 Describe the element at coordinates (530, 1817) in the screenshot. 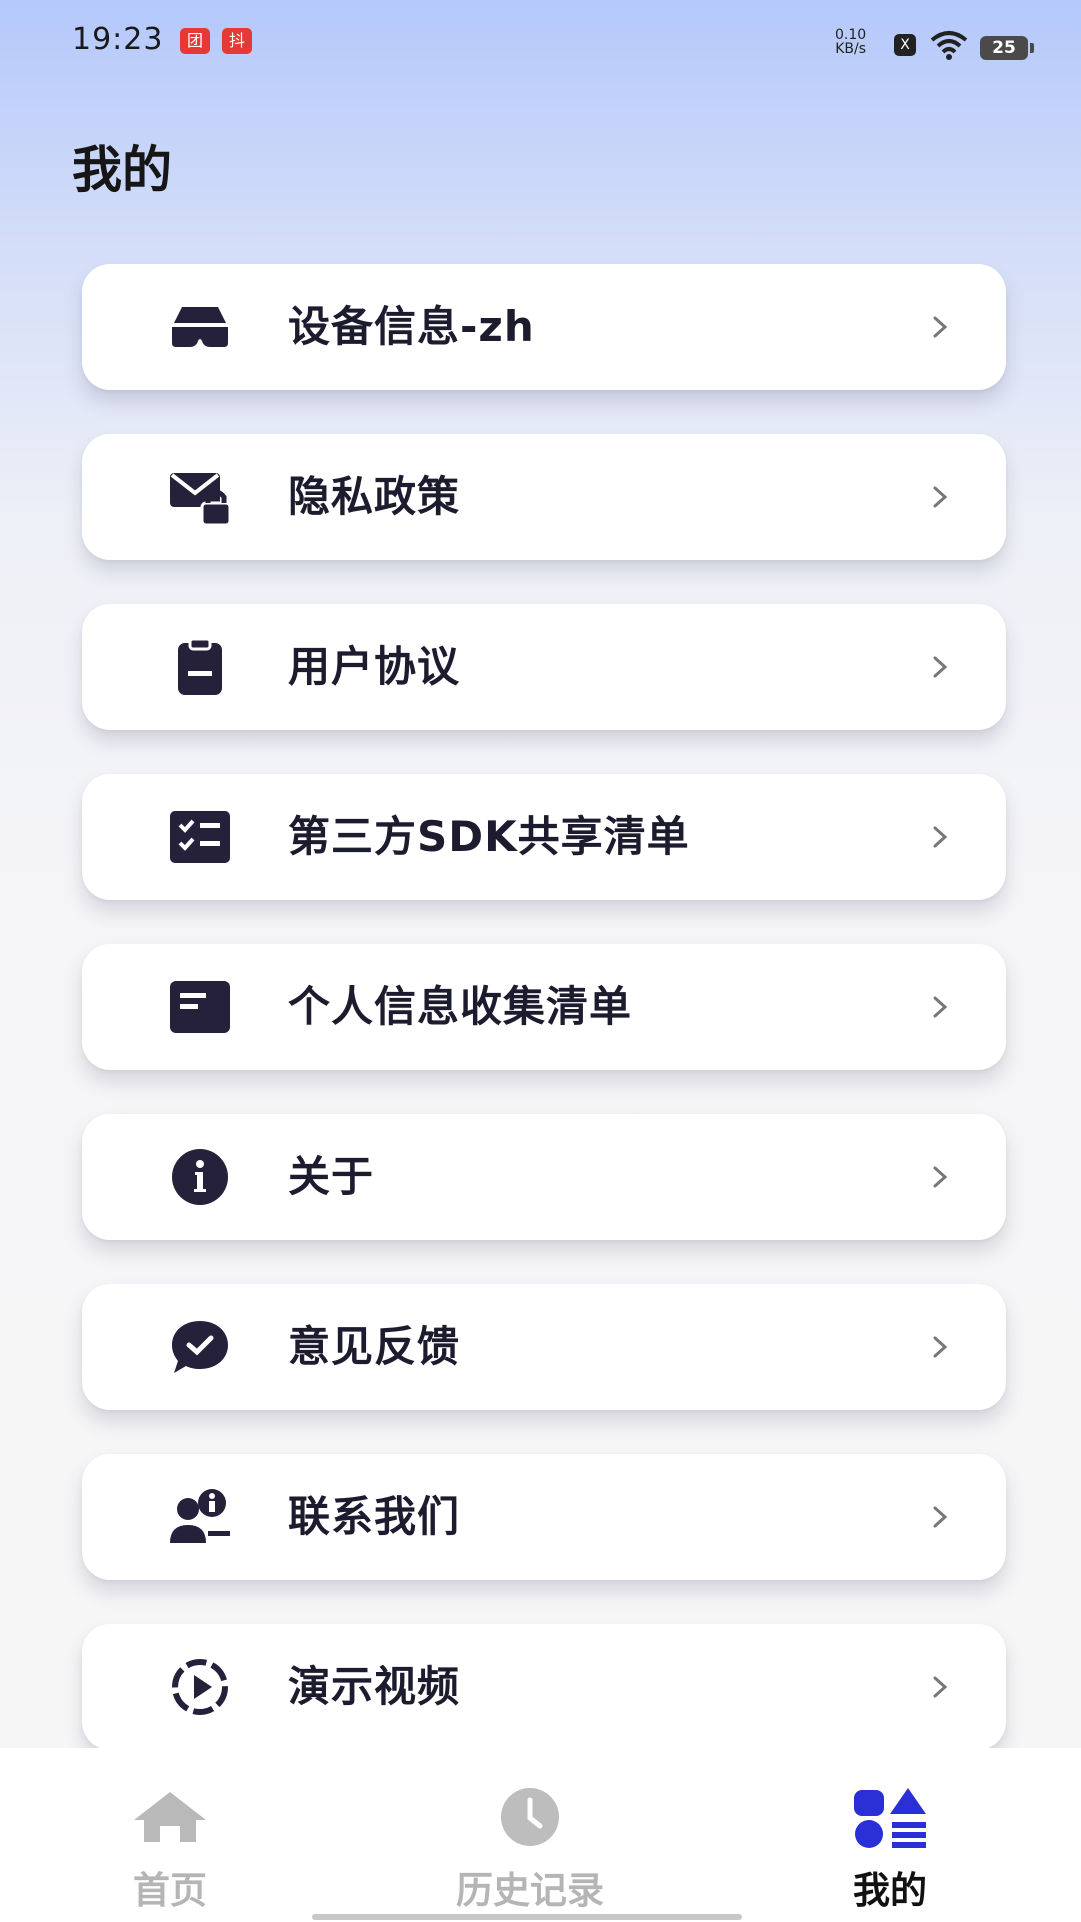

I see `clock-icon` at that location.